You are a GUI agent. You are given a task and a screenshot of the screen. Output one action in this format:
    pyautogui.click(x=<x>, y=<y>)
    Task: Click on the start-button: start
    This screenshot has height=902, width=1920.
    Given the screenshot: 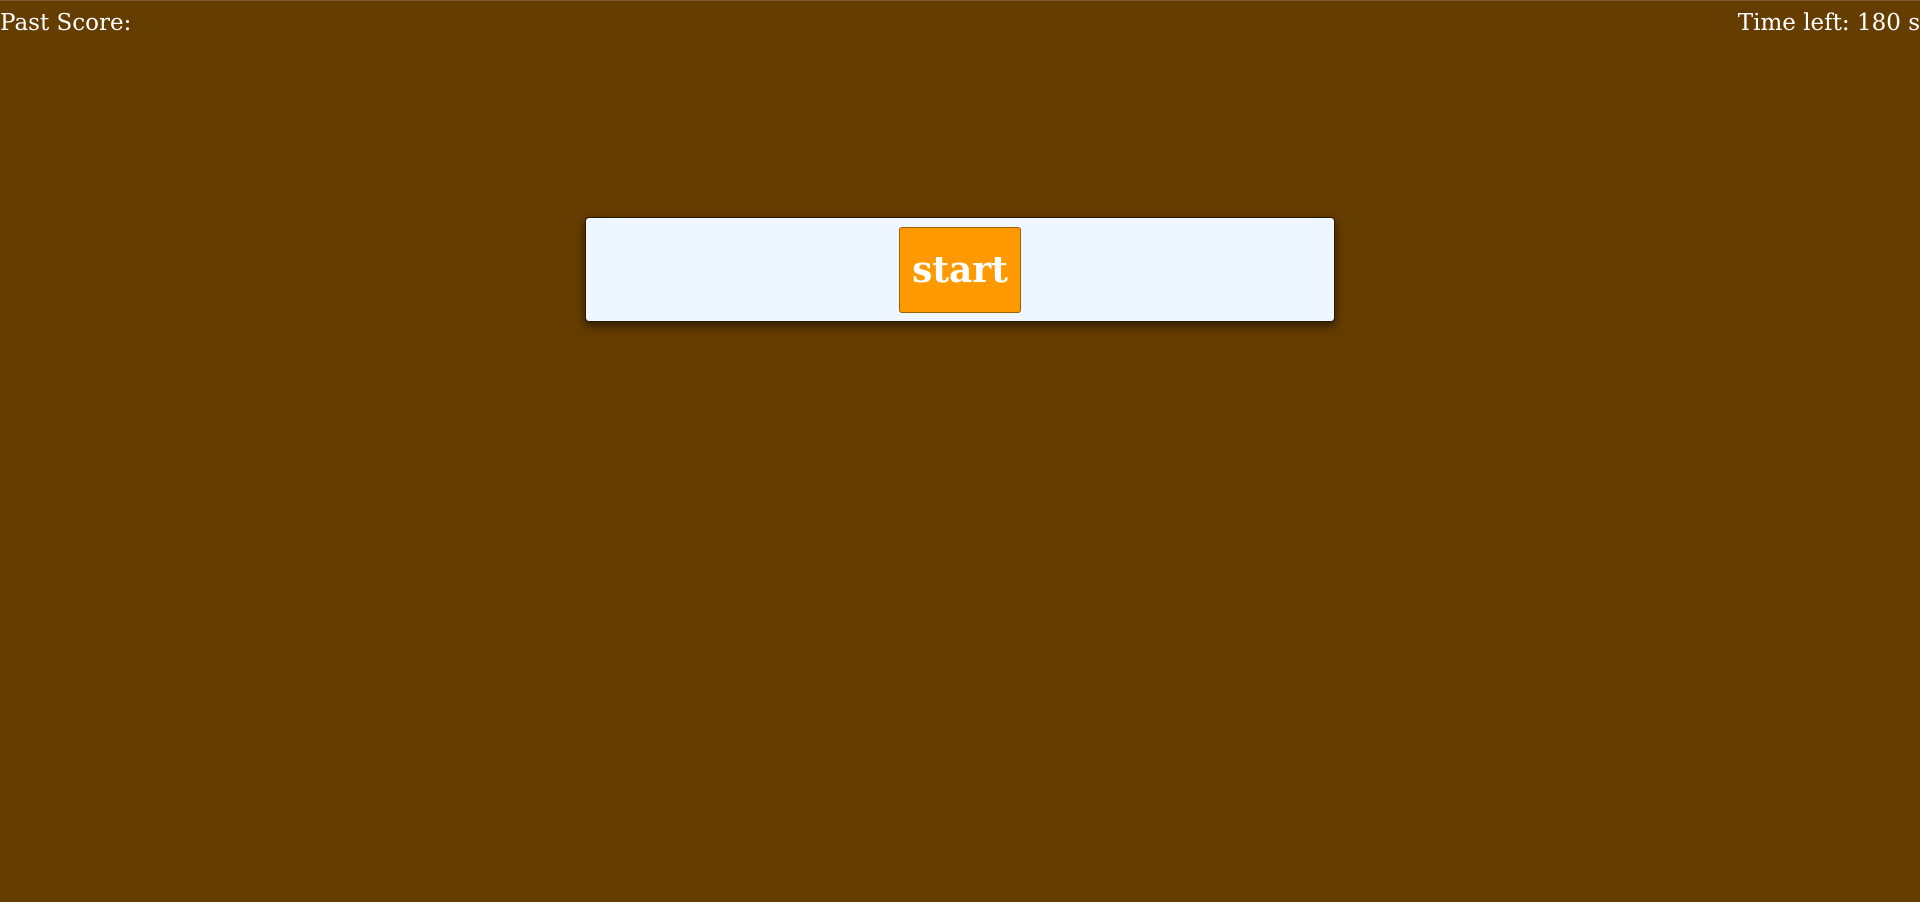 What is the action you would take?
    pyautogui.click(x=960, y=270)
    